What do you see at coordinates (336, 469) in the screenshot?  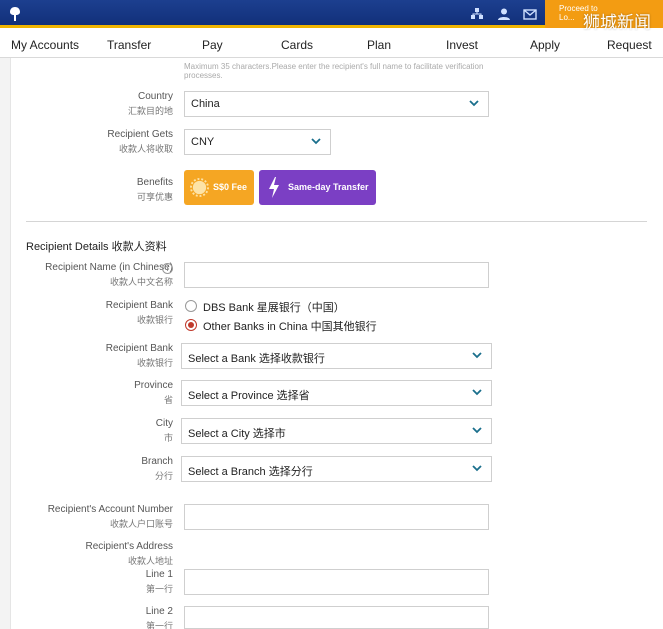 I see `branch-select: Select a Branch 选择分行` at bounding box center [336, 469].